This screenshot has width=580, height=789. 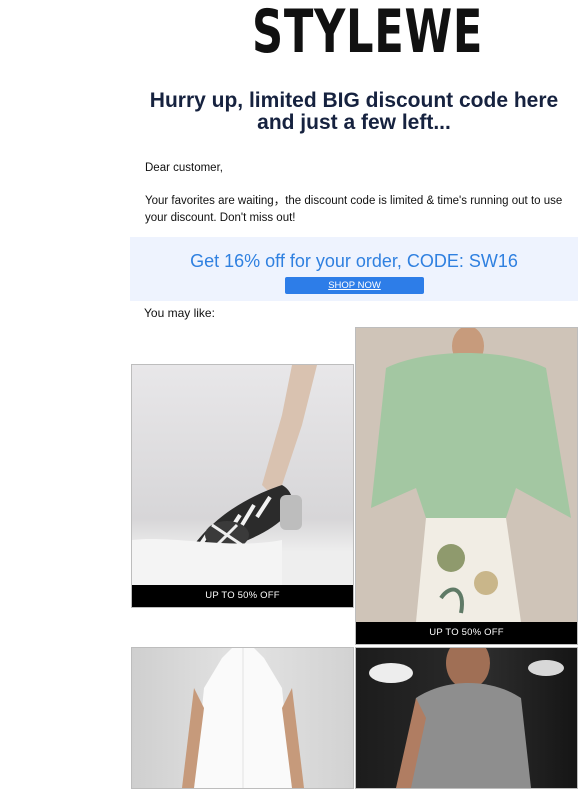 I want to click on product-card-white-dress, so click(x=242, y=718).